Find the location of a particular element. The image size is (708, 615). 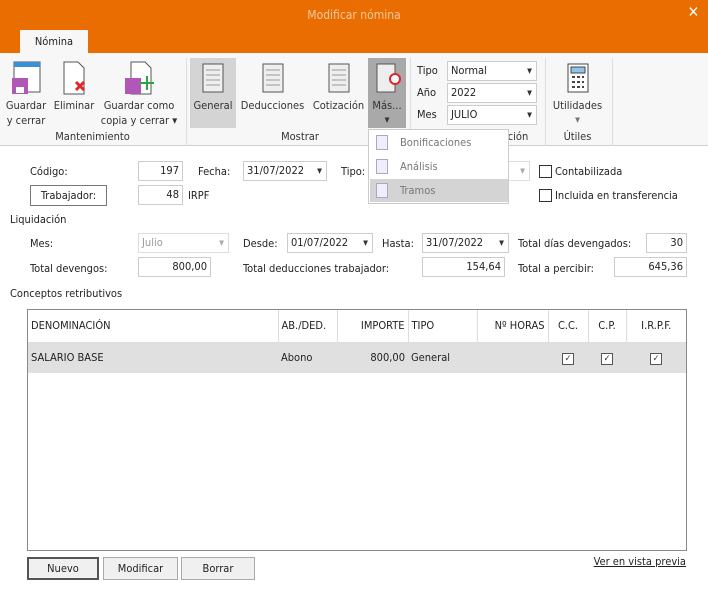

conceptos-title: Conceptos retributivos is located at coordinates (66, 293).